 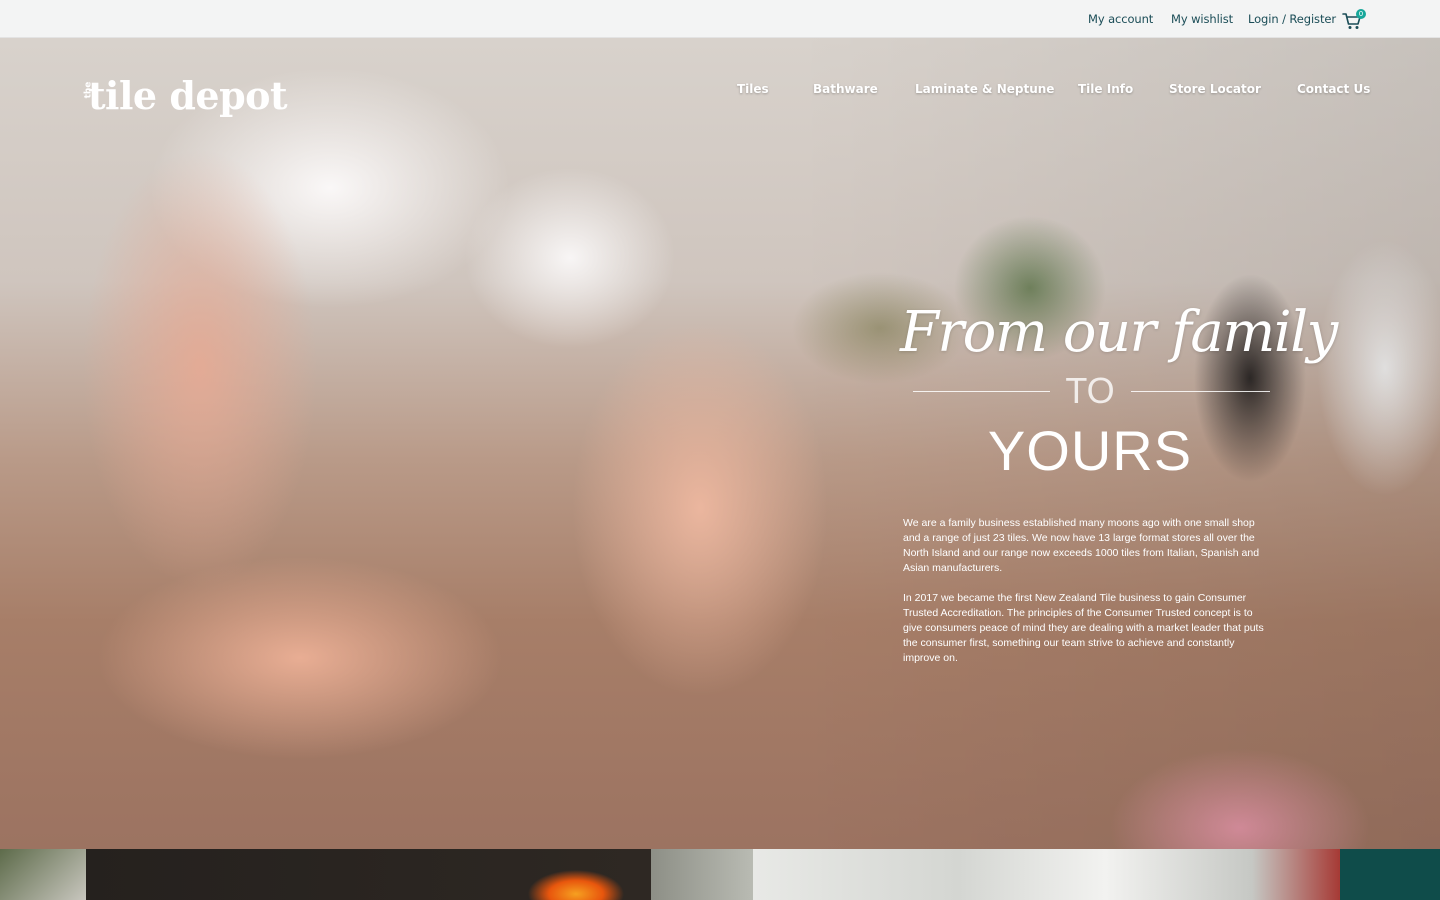 I want to click on my-account-link: My account, so click(x=1120, y=19).